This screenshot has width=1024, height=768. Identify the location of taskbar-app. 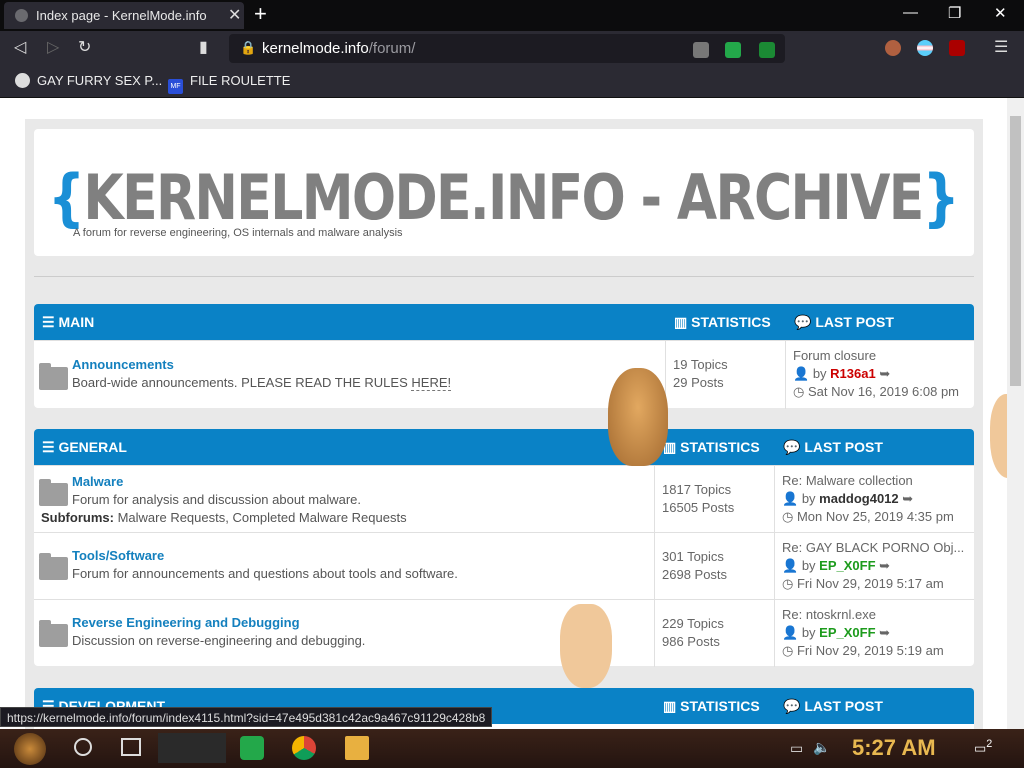
(192, 748).